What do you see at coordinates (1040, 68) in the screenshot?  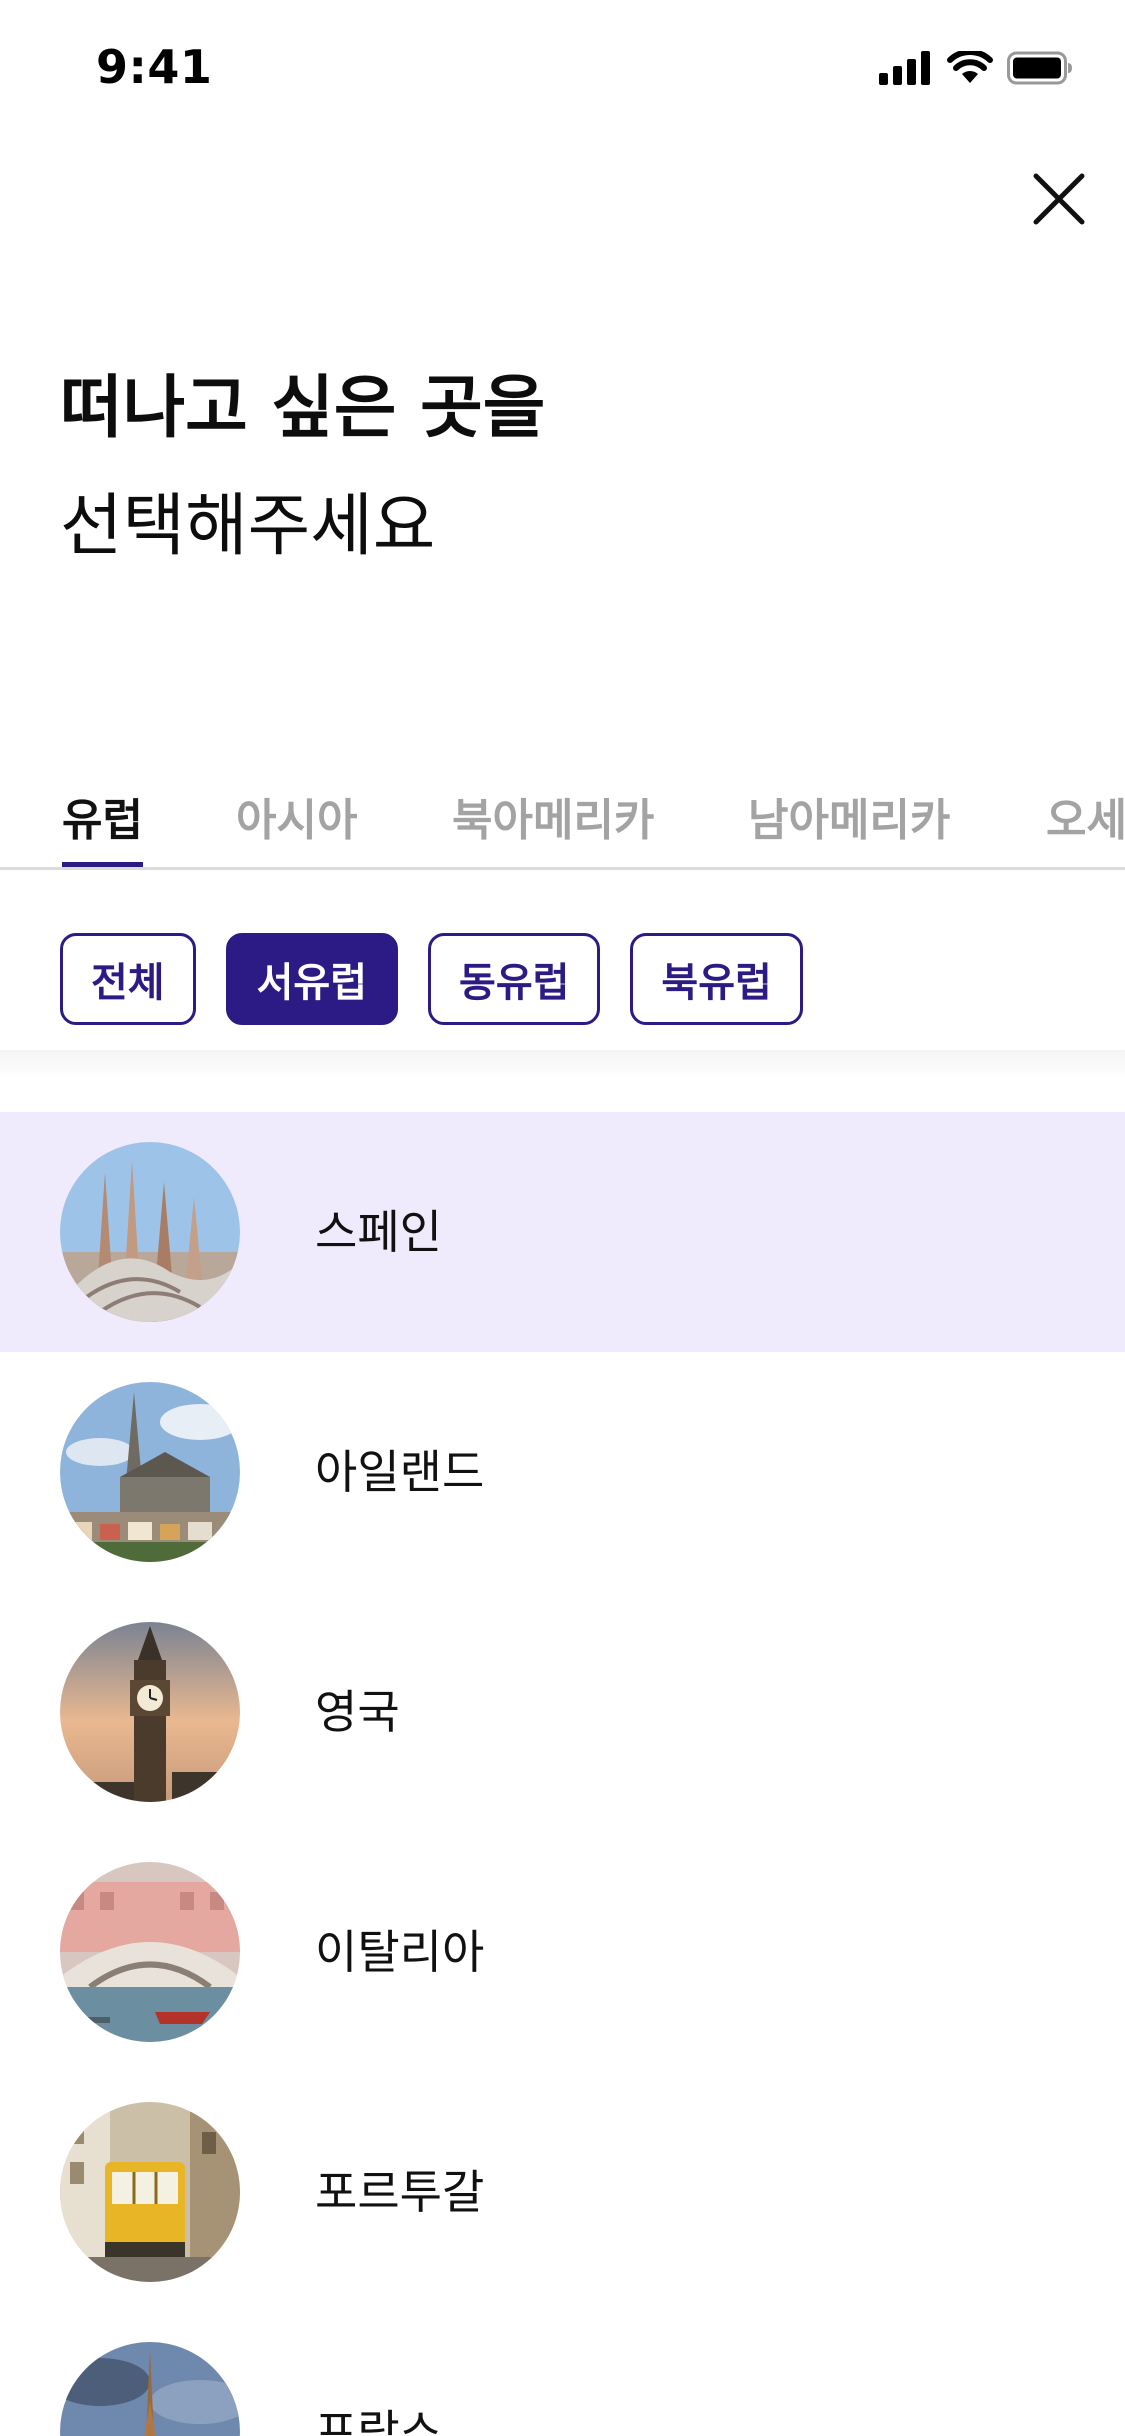 I see `battery-icon` at bounding box center [1040, 68].